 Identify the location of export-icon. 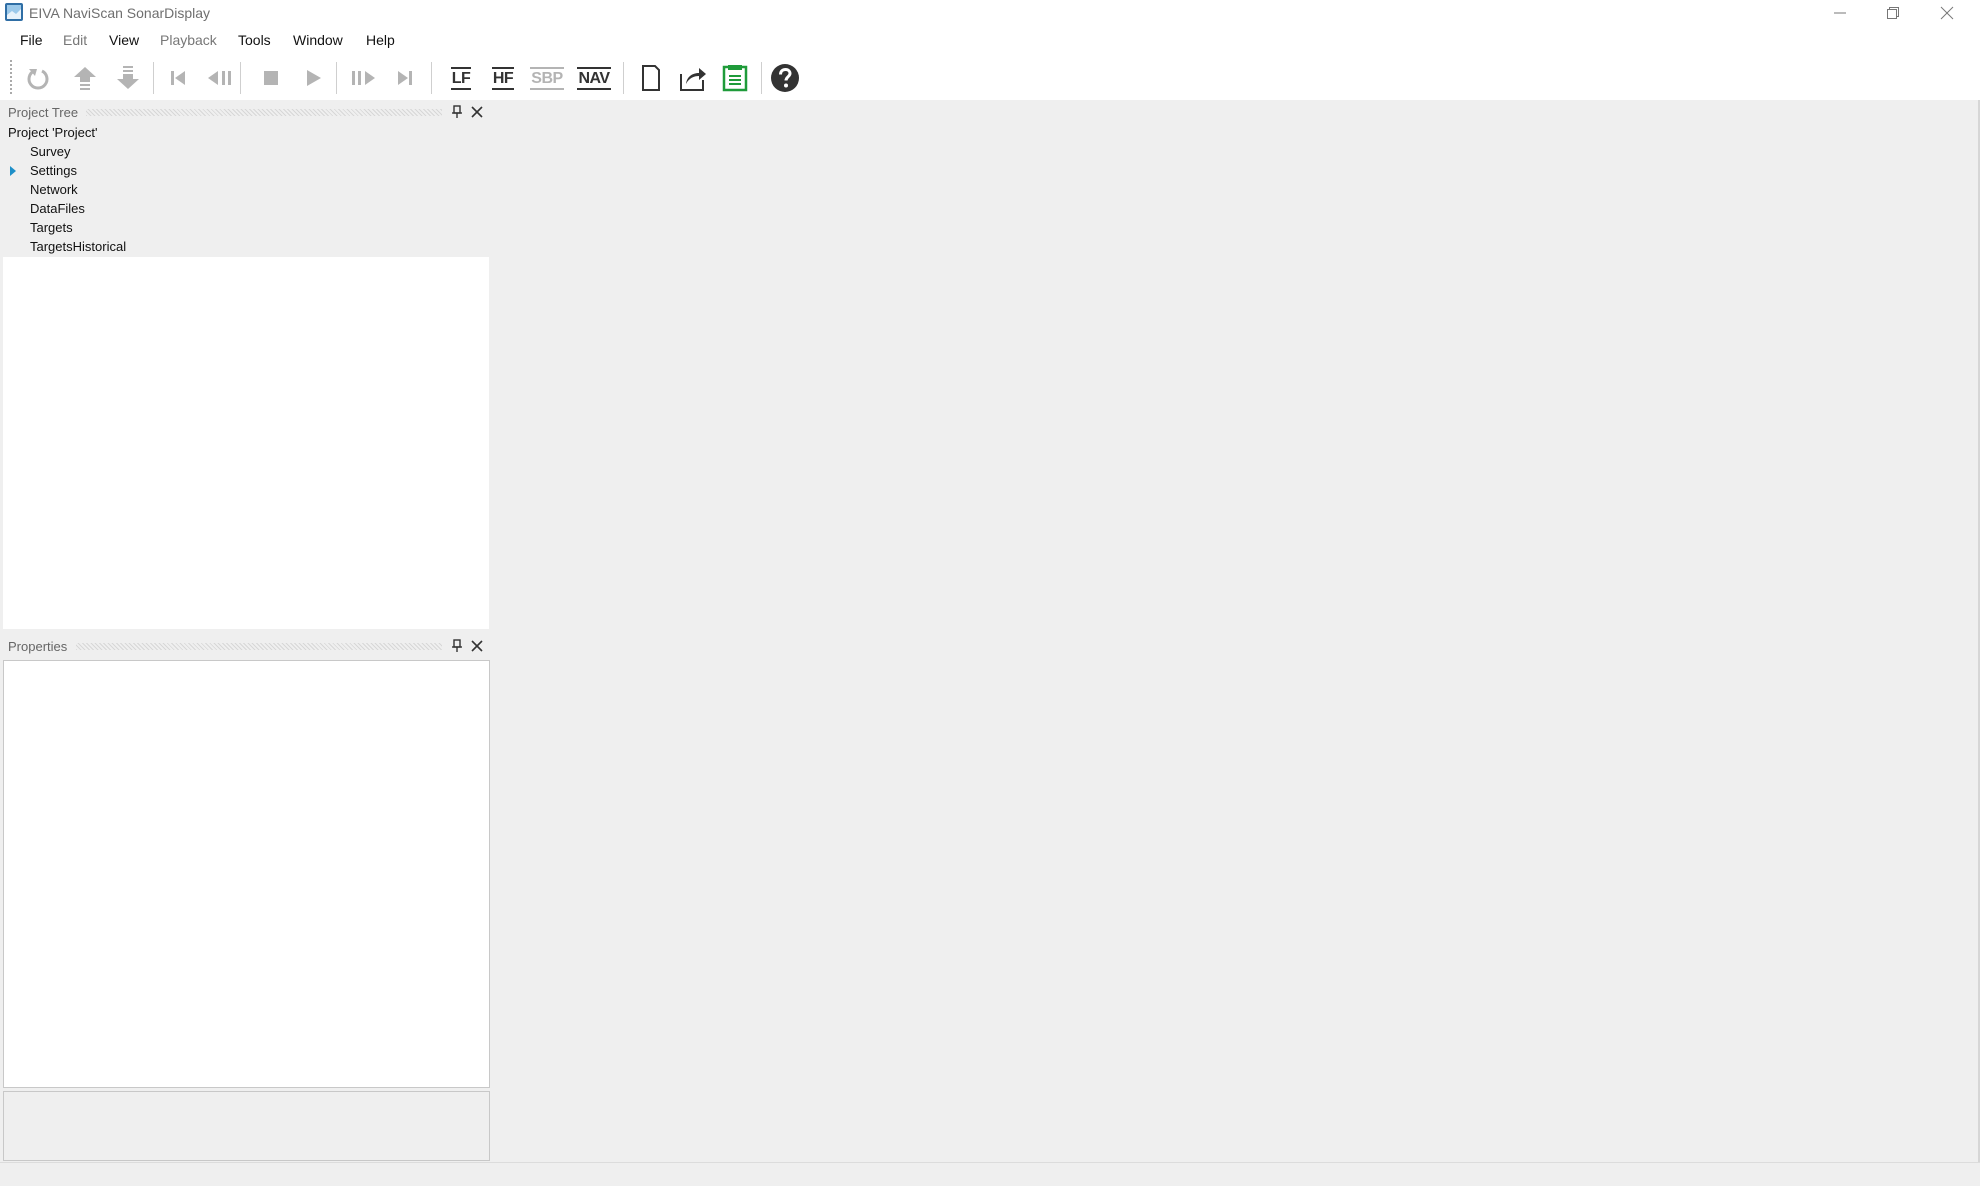
(693, 79).